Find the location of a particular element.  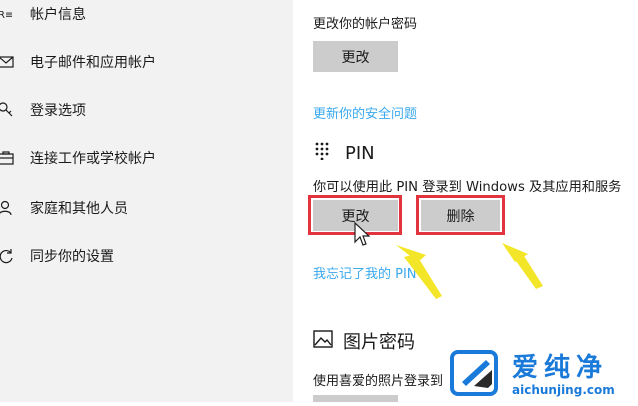

pin-section-title: PIN is located at coordinates (345, 153).